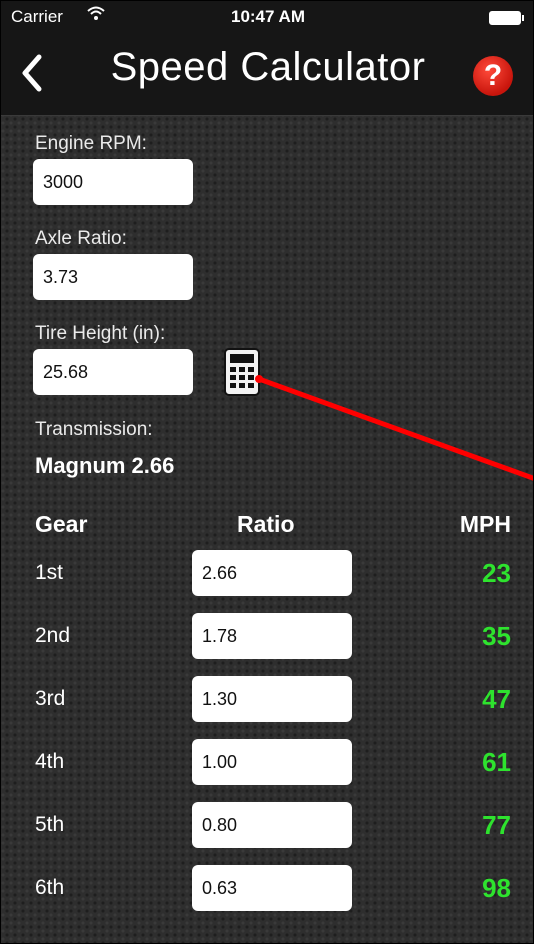  What do you see at coordinates (394, 428) in the screenshot?
I see `annotation-arrow` at bounding box center [394, 428].